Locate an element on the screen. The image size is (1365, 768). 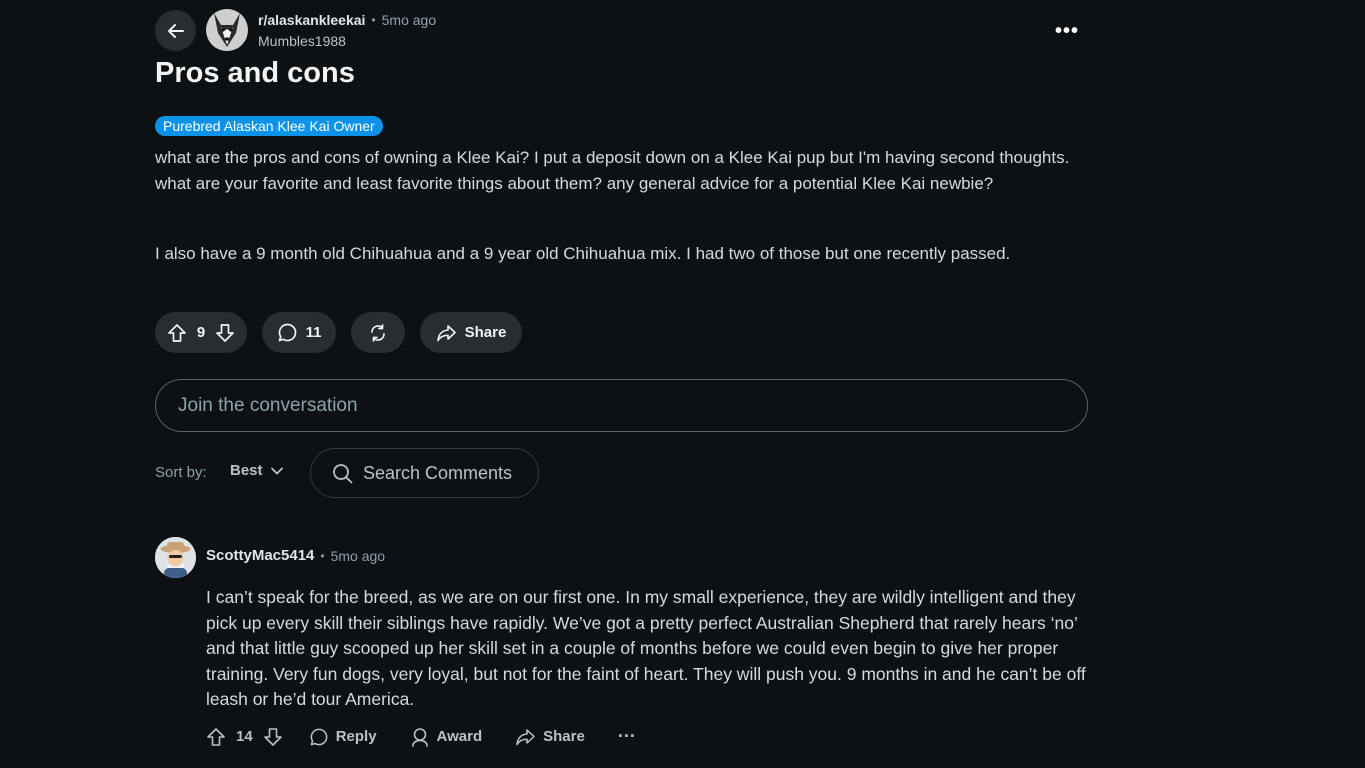
arrow-left-icon is located at coordinates (175, 30).